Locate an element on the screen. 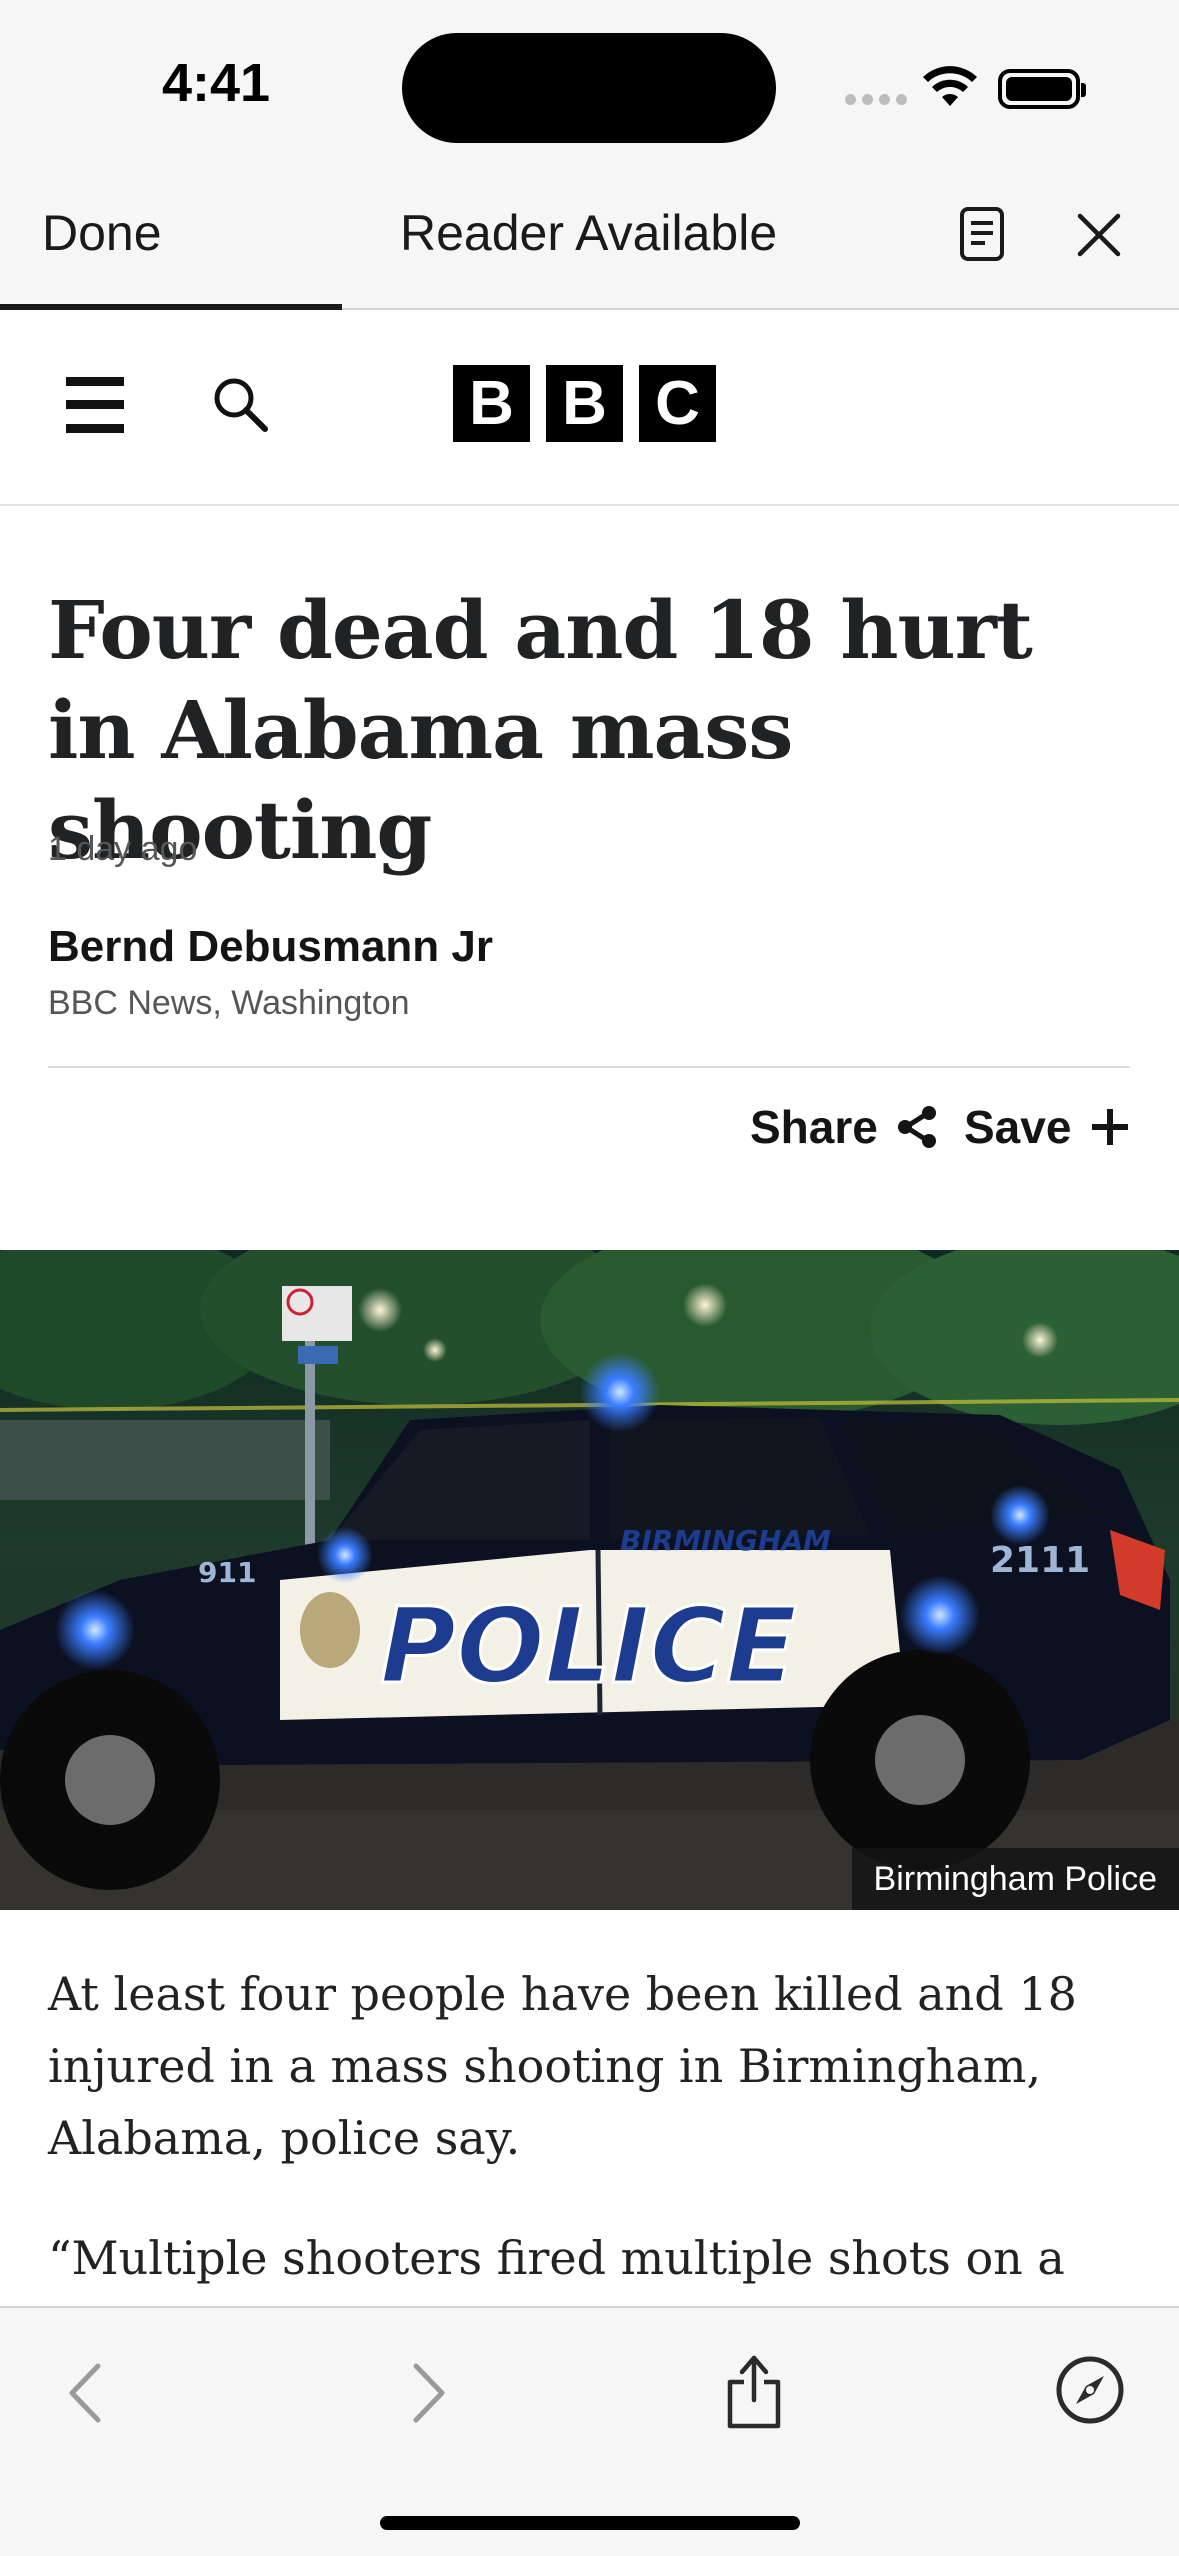  hamburger-menu-icon is located at coordinates (95, 405).